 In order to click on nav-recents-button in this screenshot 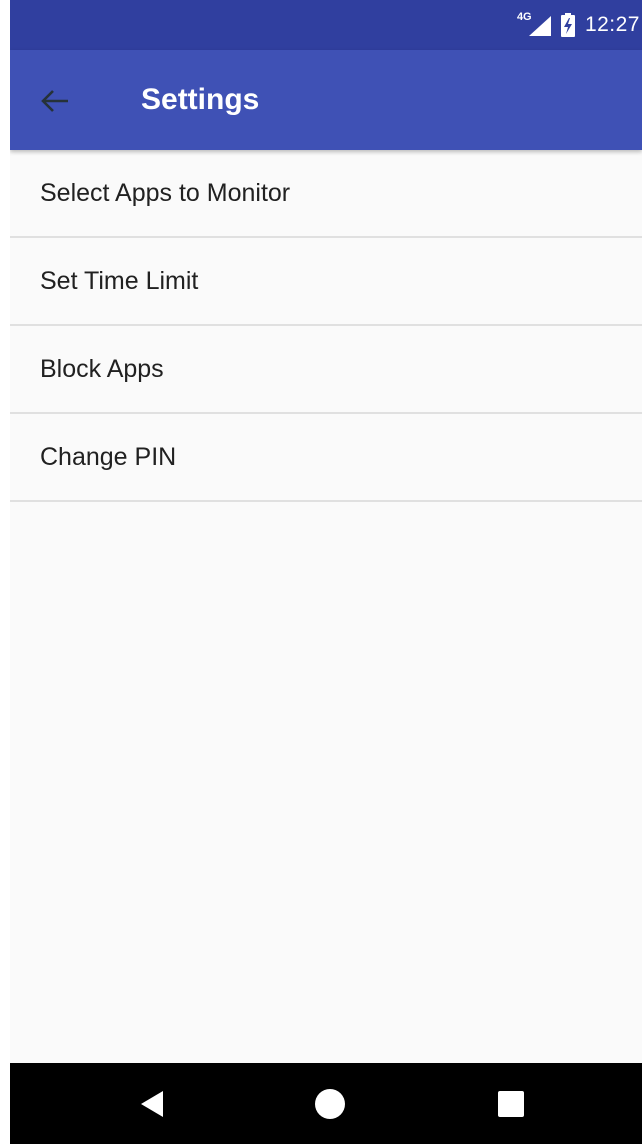, I will do `click(511, 1103)`.